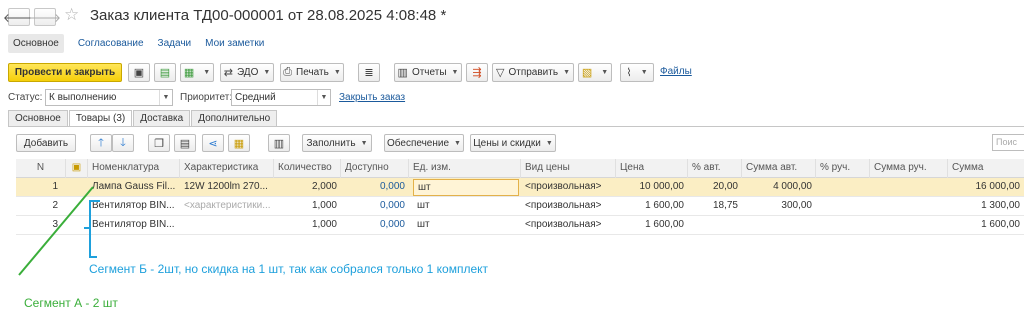 This screenshot has width=1024, height=323. Describe the element at coordinates (185, 143) in the screenshot. I see `paste-rows-button: ▤` at that location.